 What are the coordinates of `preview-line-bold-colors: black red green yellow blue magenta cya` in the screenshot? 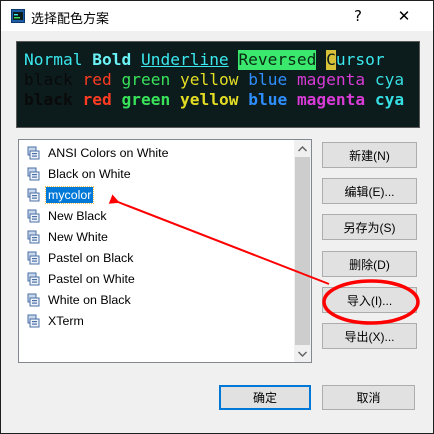 It's located at (214, 100).